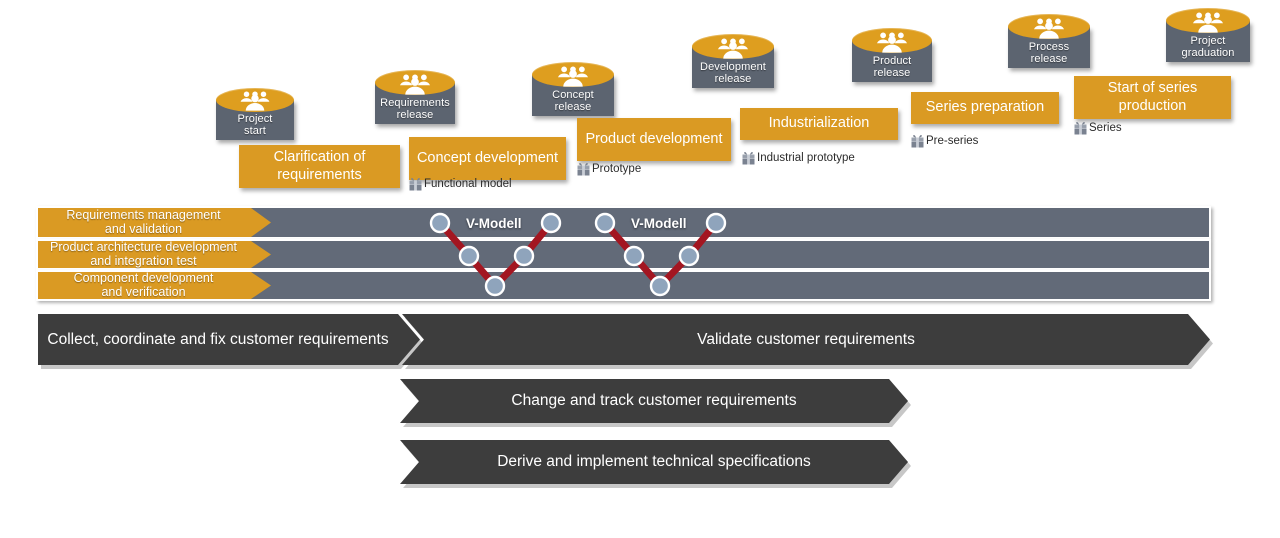 This screenshot has height=538, width=1280. I want to click on v-model-label-2: V-Modell, so click(659, 223).